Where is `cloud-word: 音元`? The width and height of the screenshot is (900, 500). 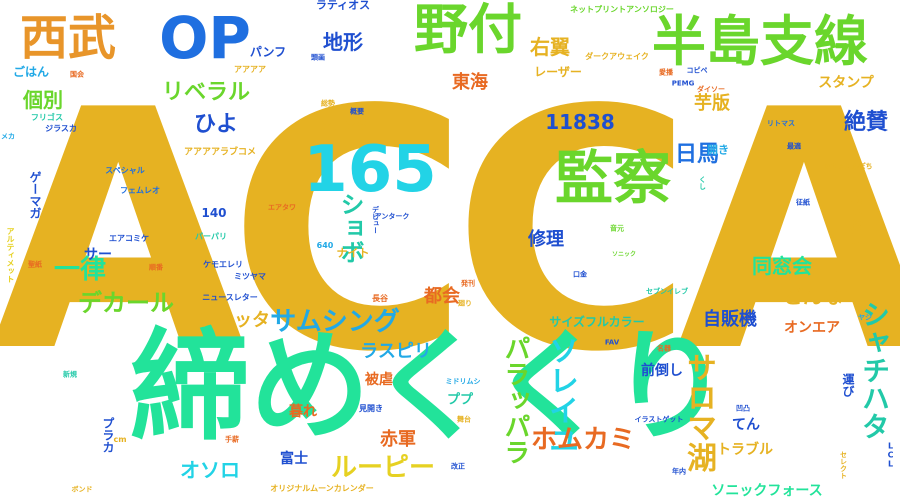 cloud-word: 音元 is located at coordinates (617, 228).